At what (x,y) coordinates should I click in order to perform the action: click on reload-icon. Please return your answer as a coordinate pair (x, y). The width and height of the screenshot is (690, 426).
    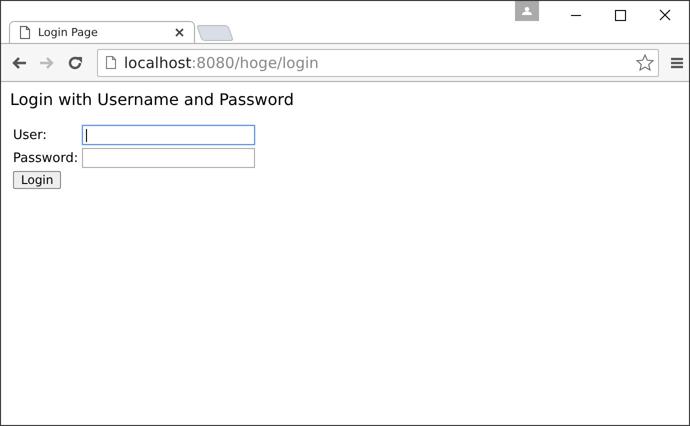
    Looking at the image, I should click on (75, 62).